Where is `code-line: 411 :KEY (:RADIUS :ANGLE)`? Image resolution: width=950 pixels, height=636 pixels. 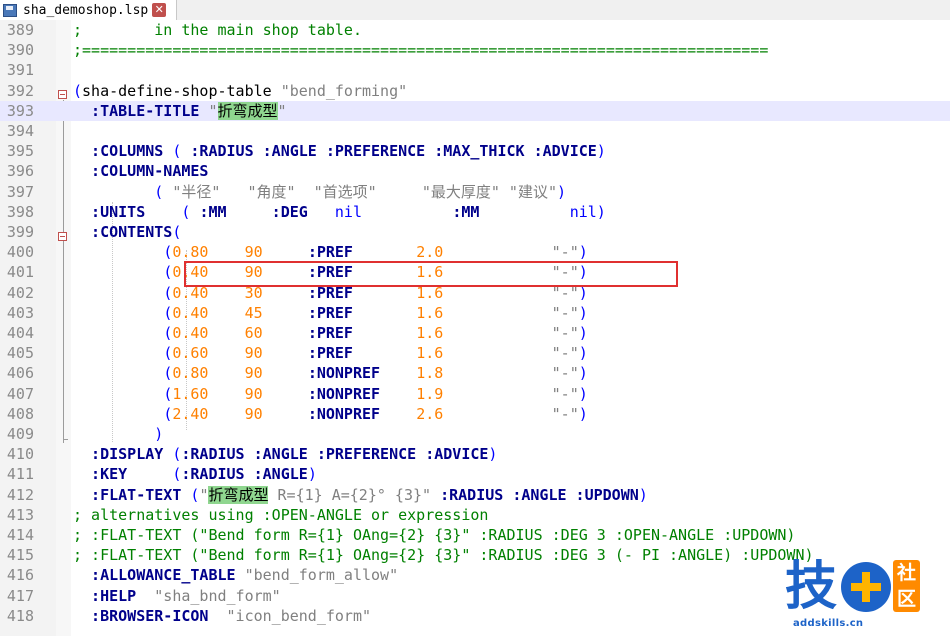 code-line: 411 :KEY (:RADIUS :ANGLE) is located at coordinates (475, 474).